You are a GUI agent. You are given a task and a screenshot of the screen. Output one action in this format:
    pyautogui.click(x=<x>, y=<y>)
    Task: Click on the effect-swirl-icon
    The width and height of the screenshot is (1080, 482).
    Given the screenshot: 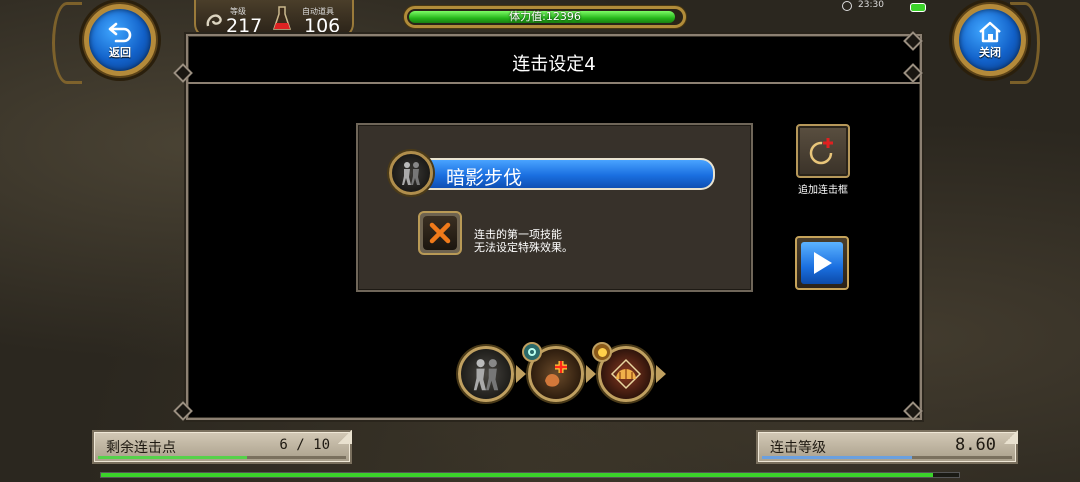 What is the action you would take?
    pyautogui.click(x=532, y=352)
    